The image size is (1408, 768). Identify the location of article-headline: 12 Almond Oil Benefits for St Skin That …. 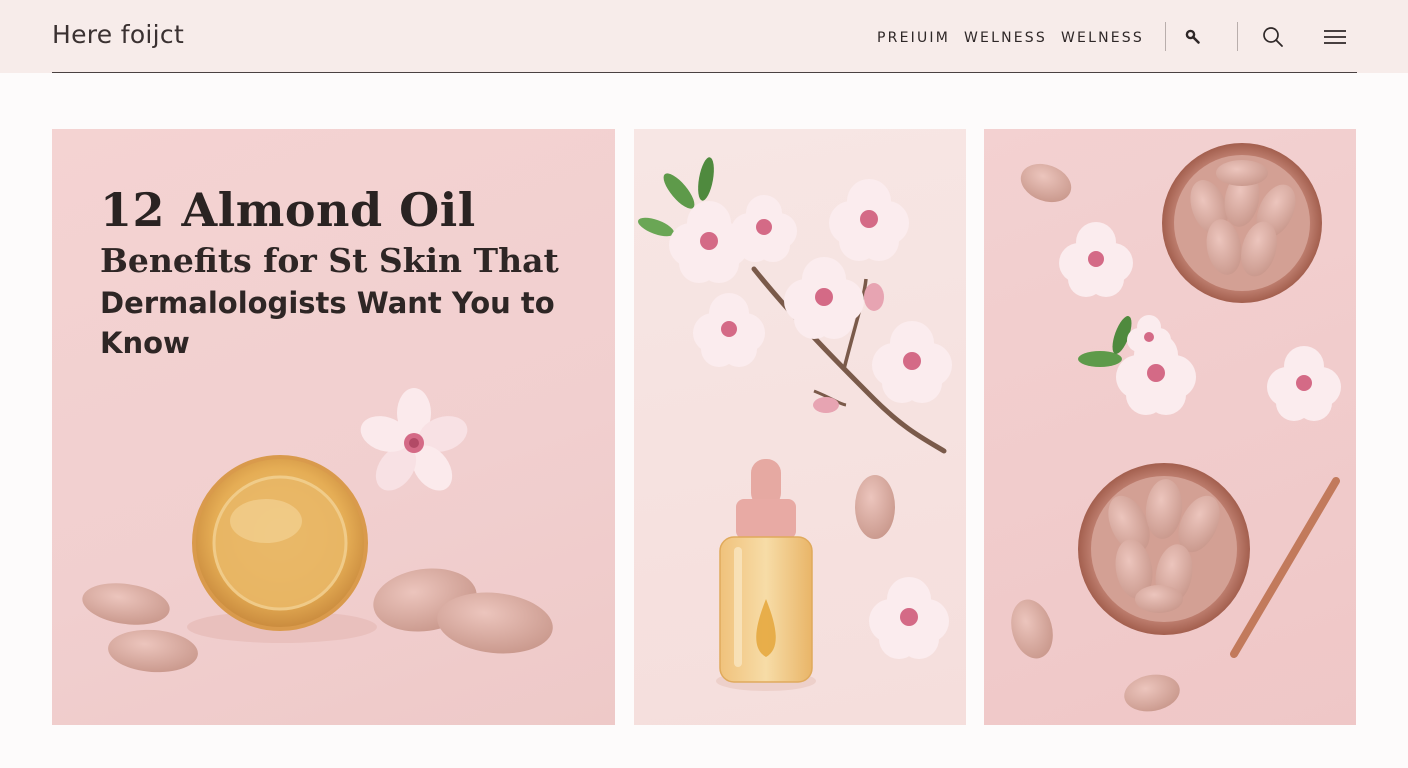
(335, 272).